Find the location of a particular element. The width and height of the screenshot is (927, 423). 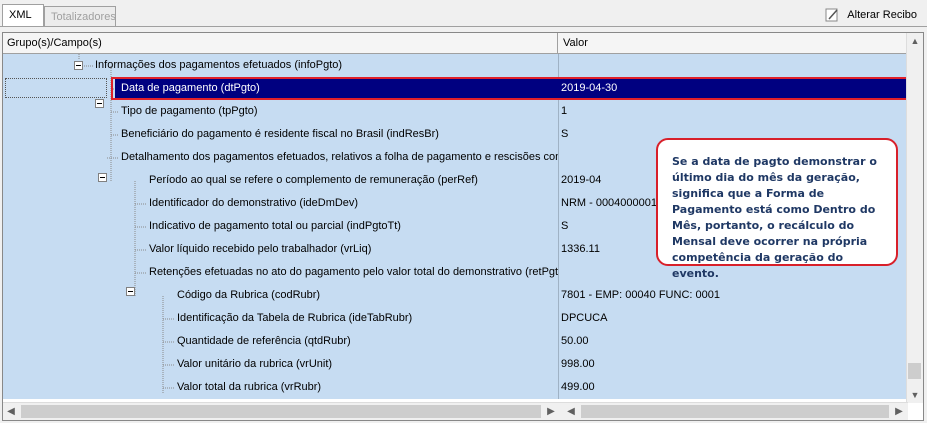

tab-xml: XML is located at coordinates (23, 15).